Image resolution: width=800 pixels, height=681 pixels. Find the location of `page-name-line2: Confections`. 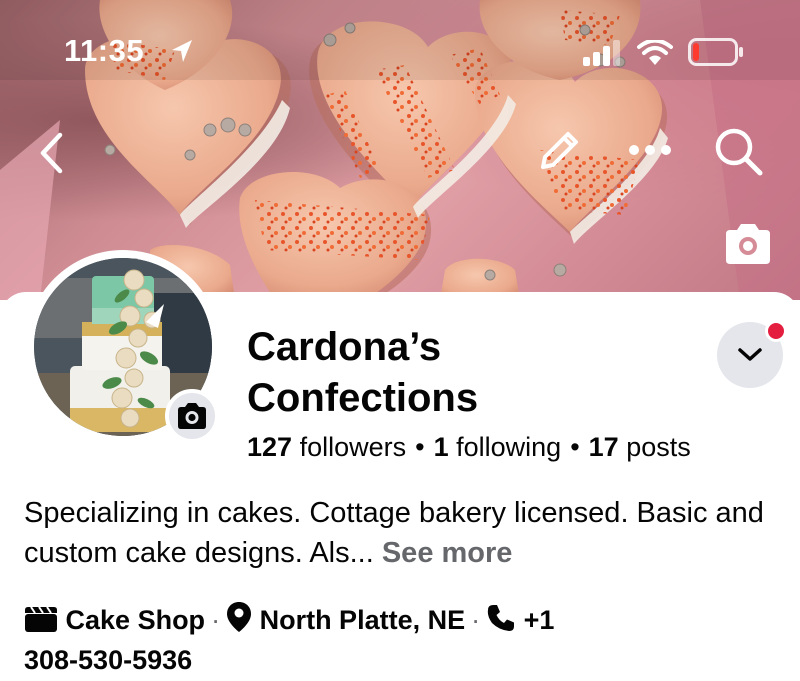

page-name-line2: Confections is located at coordinates (363, 398).